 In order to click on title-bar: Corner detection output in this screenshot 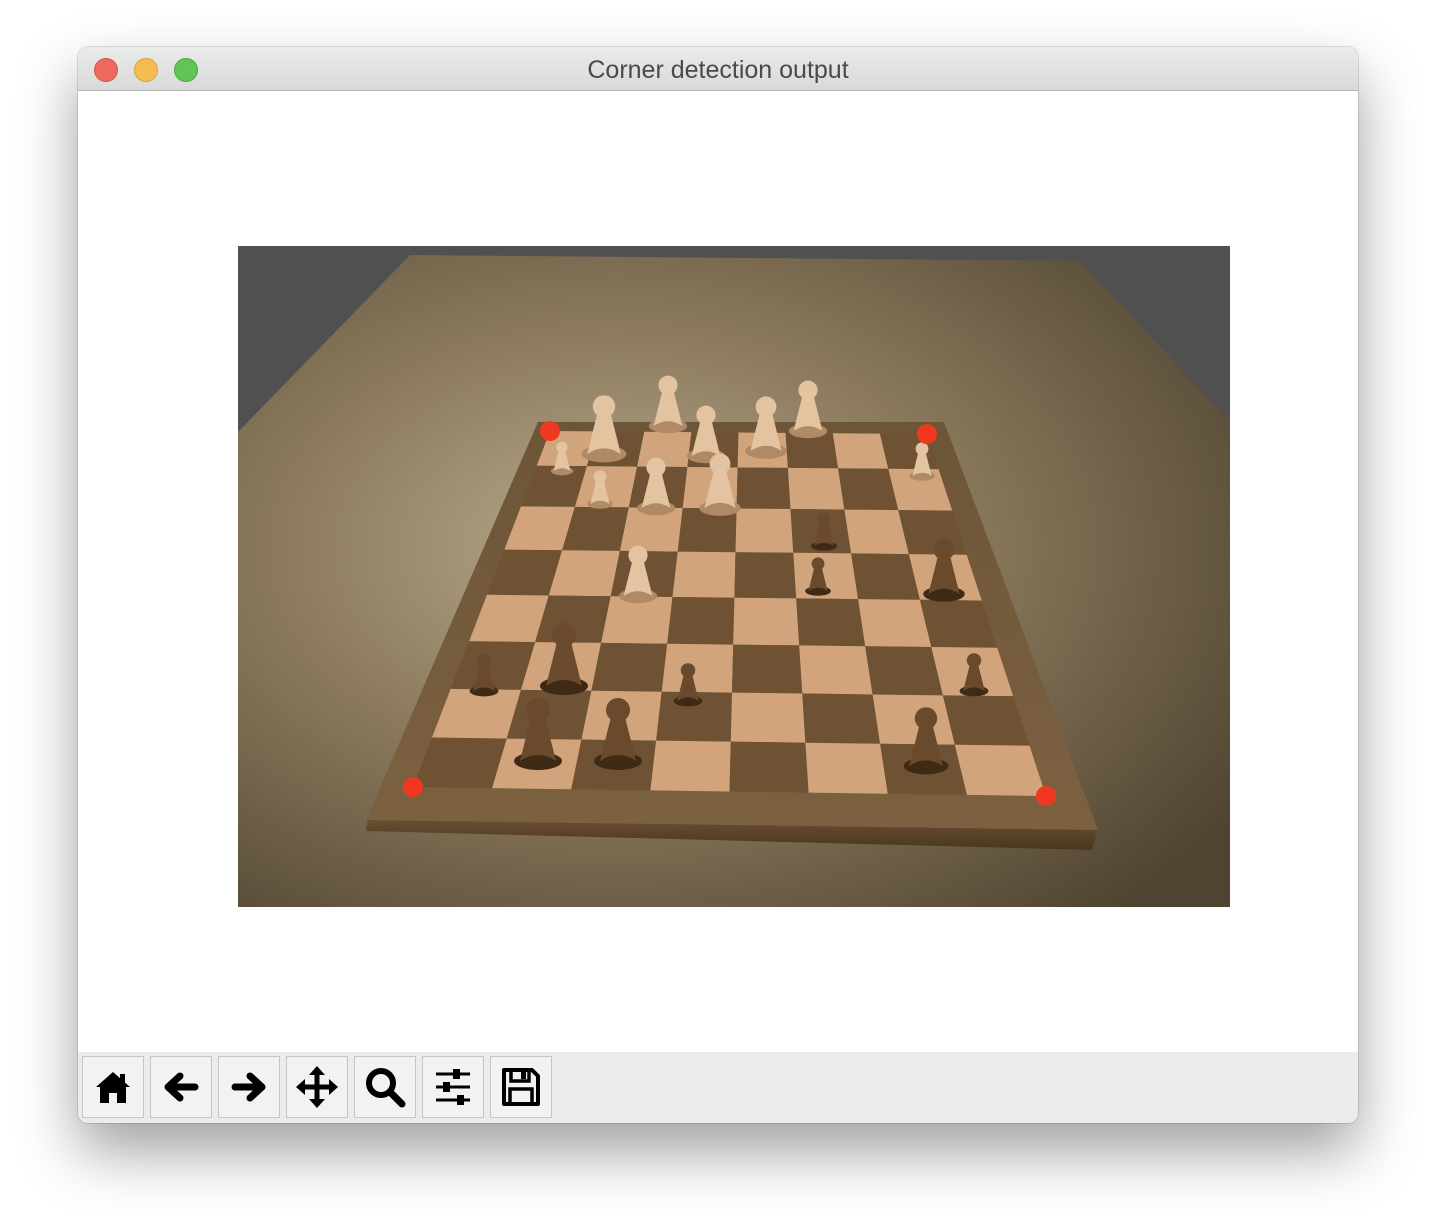, I will do `click(718, 69)`.